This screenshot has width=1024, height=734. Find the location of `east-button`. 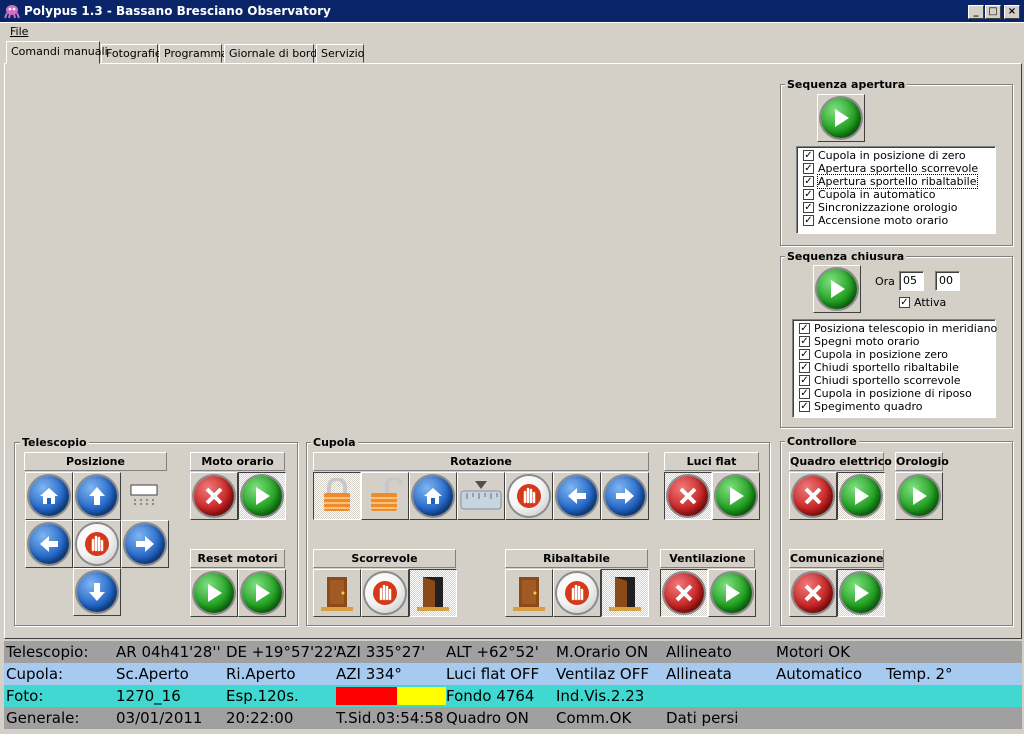

east-button is located at coordinates (145, 544).